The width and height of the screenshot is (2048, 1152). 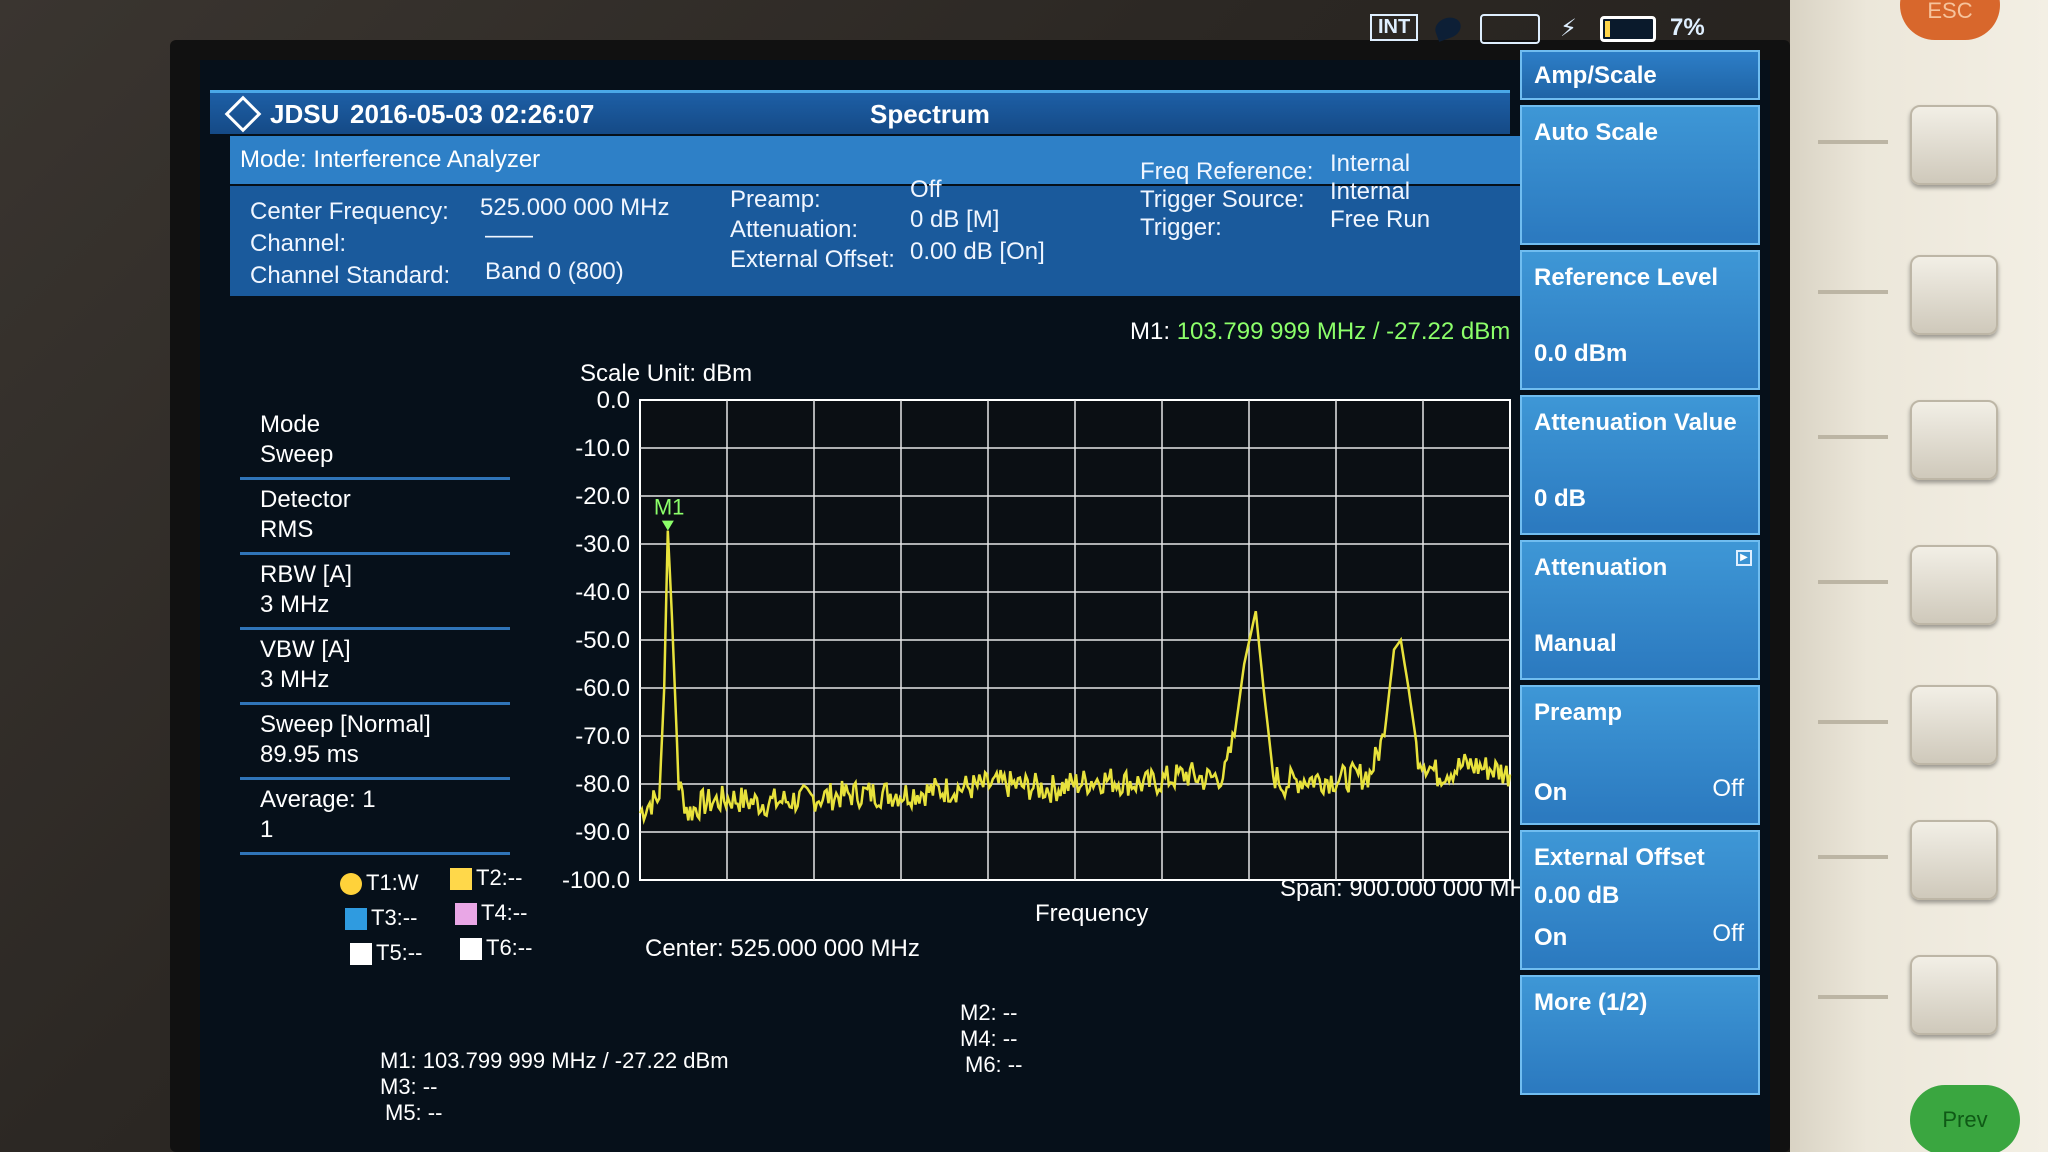 What do you see at coordinates (309, 754) in the screenshot?
I see `param-value: 89.95 ms` at bounding box center [309, 754].